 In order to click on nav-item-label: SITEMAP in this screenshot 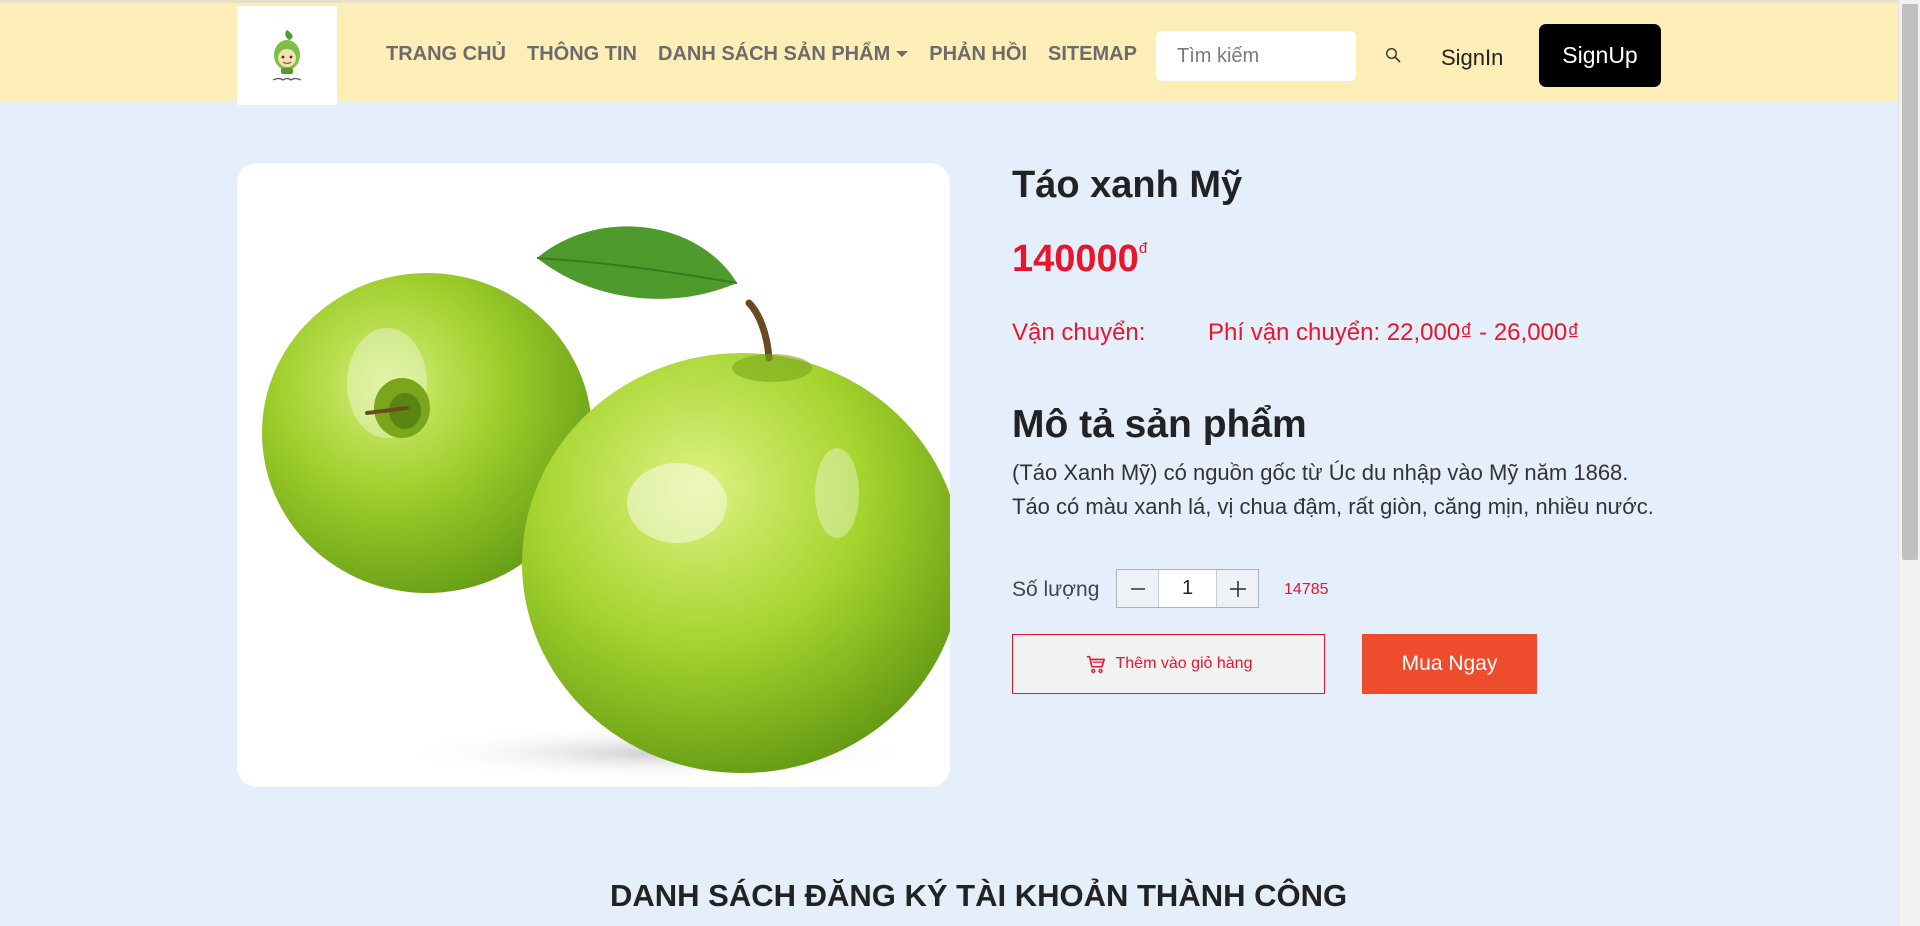, I will do `click(1092, 53)`.